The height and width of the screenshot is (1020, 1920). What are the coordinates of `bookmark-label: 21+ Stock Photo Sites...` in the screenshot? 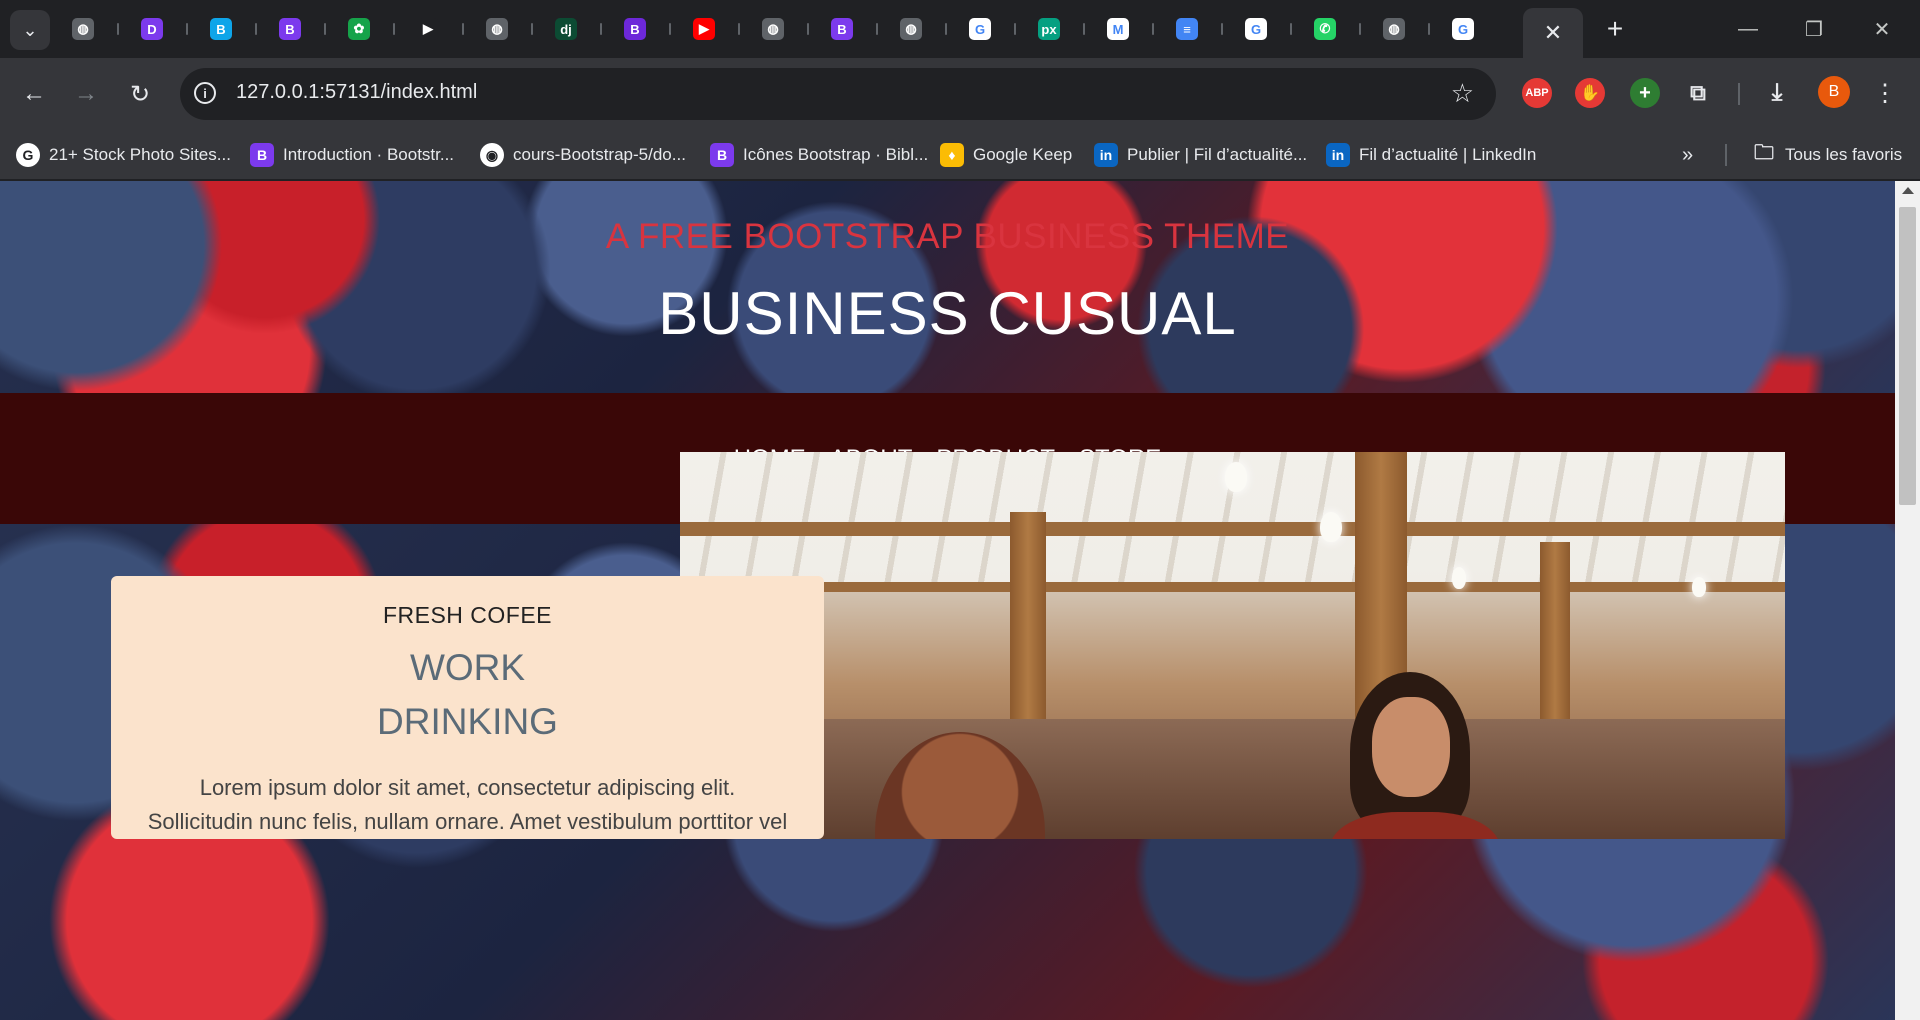 It's located at (140, 154).